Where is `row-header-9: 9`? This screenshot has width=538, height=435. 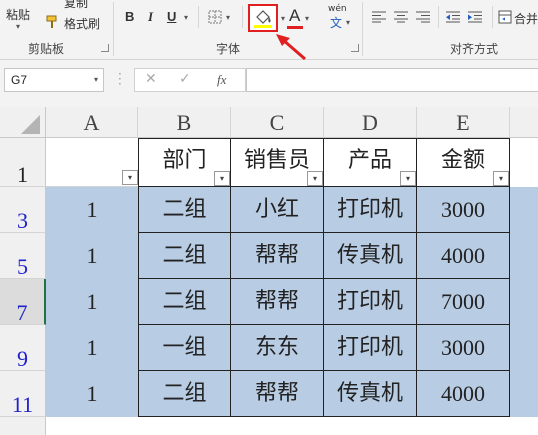 row-header-9: 9 is located at coordinates (23, 348).